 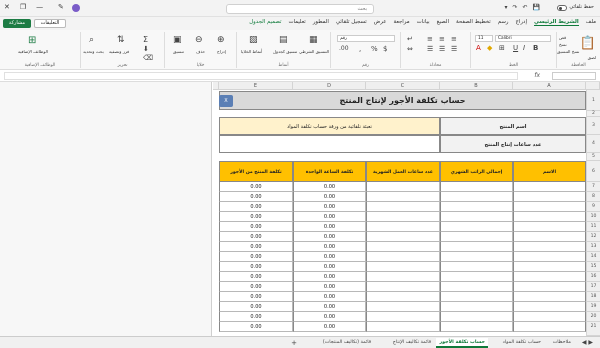 What do you see at coordinates (347, 343) in the screenshot?
I see `sheet-tab-product-costs: قائمة (تكاليف المنتجات)` at bounding box center [347, 343].